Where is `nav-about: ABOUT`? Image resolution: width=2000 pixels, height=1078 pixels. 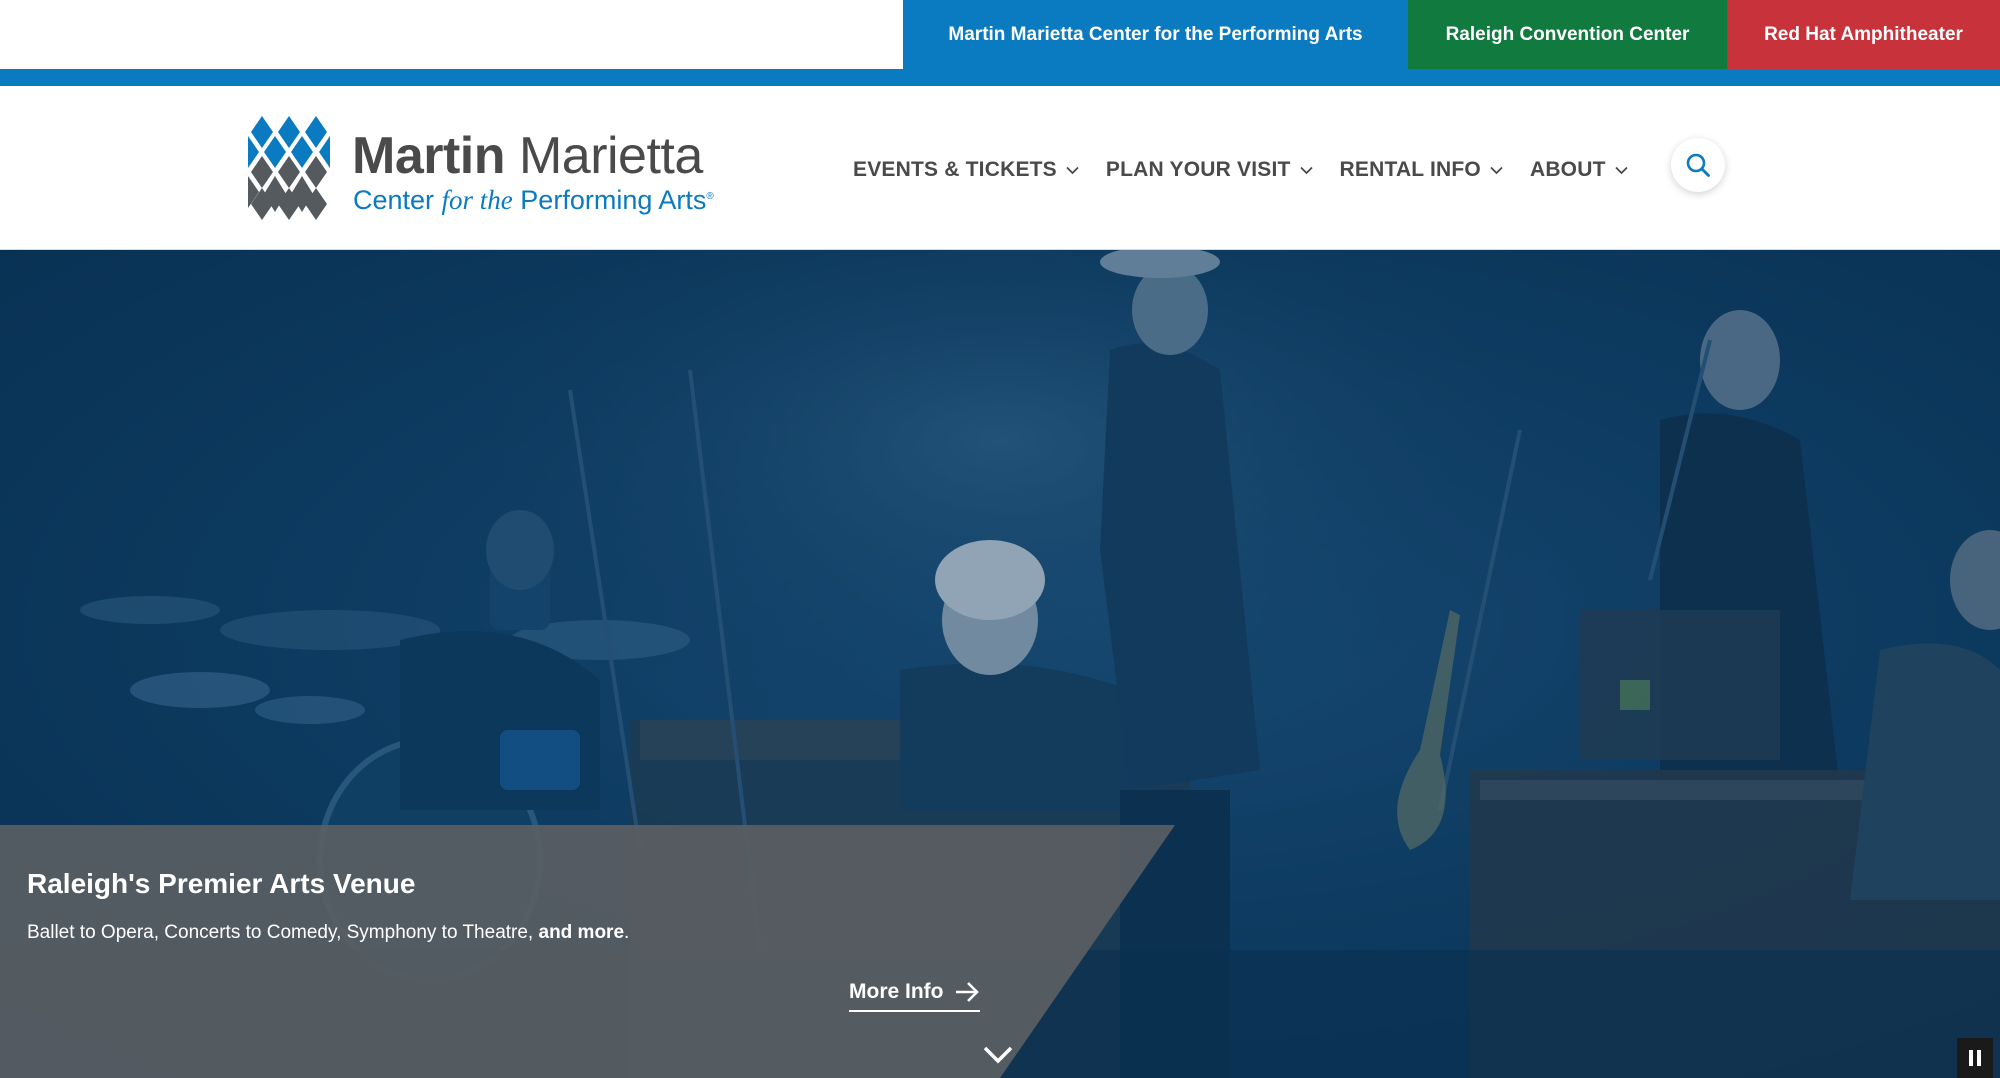 nav-about: ABOUT is located at coordinates (1579, 170).